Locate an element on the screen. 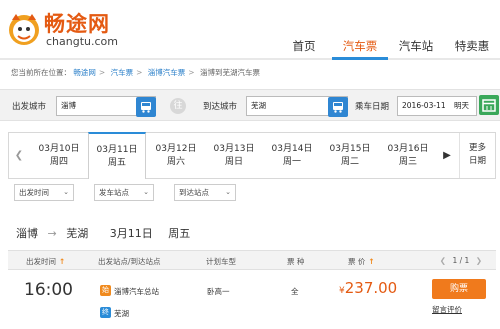  header-stations: 出发站点/到达站点 is located at coordinates (129, 261).